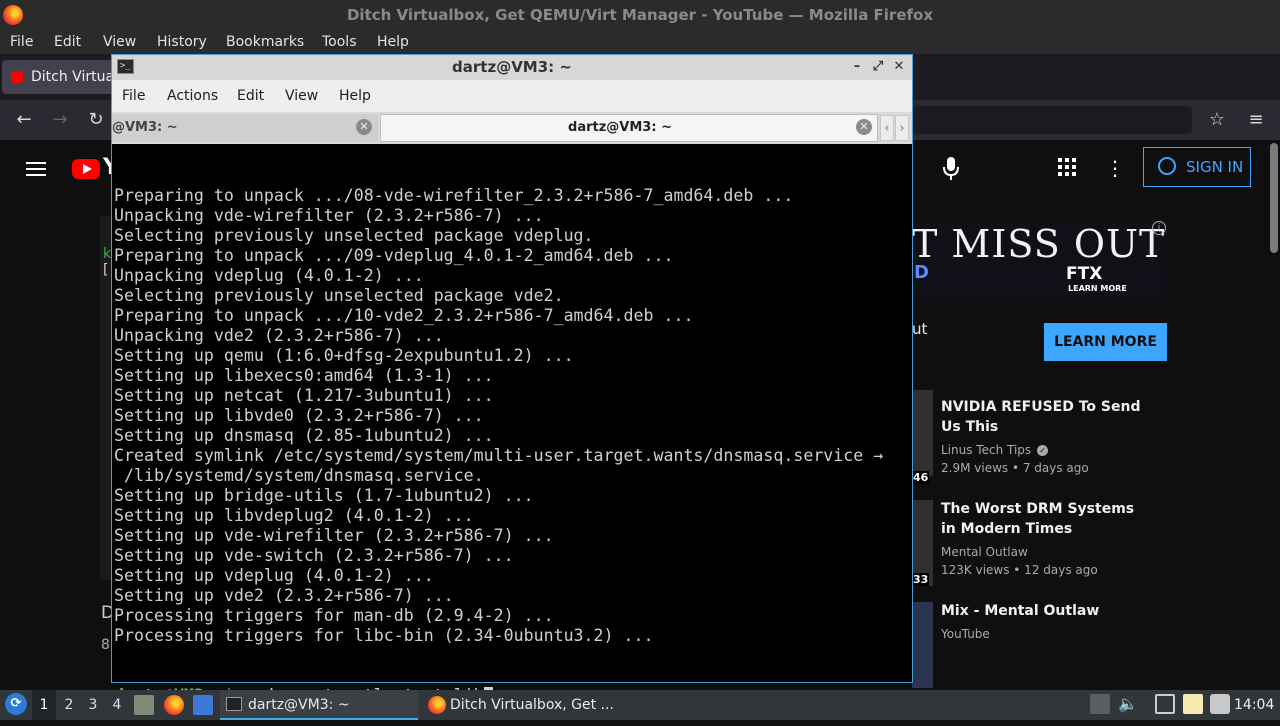 The height and width of the screenshot is (726, 1280). I want to click on apps-grid-icon, so click(1067, 167).